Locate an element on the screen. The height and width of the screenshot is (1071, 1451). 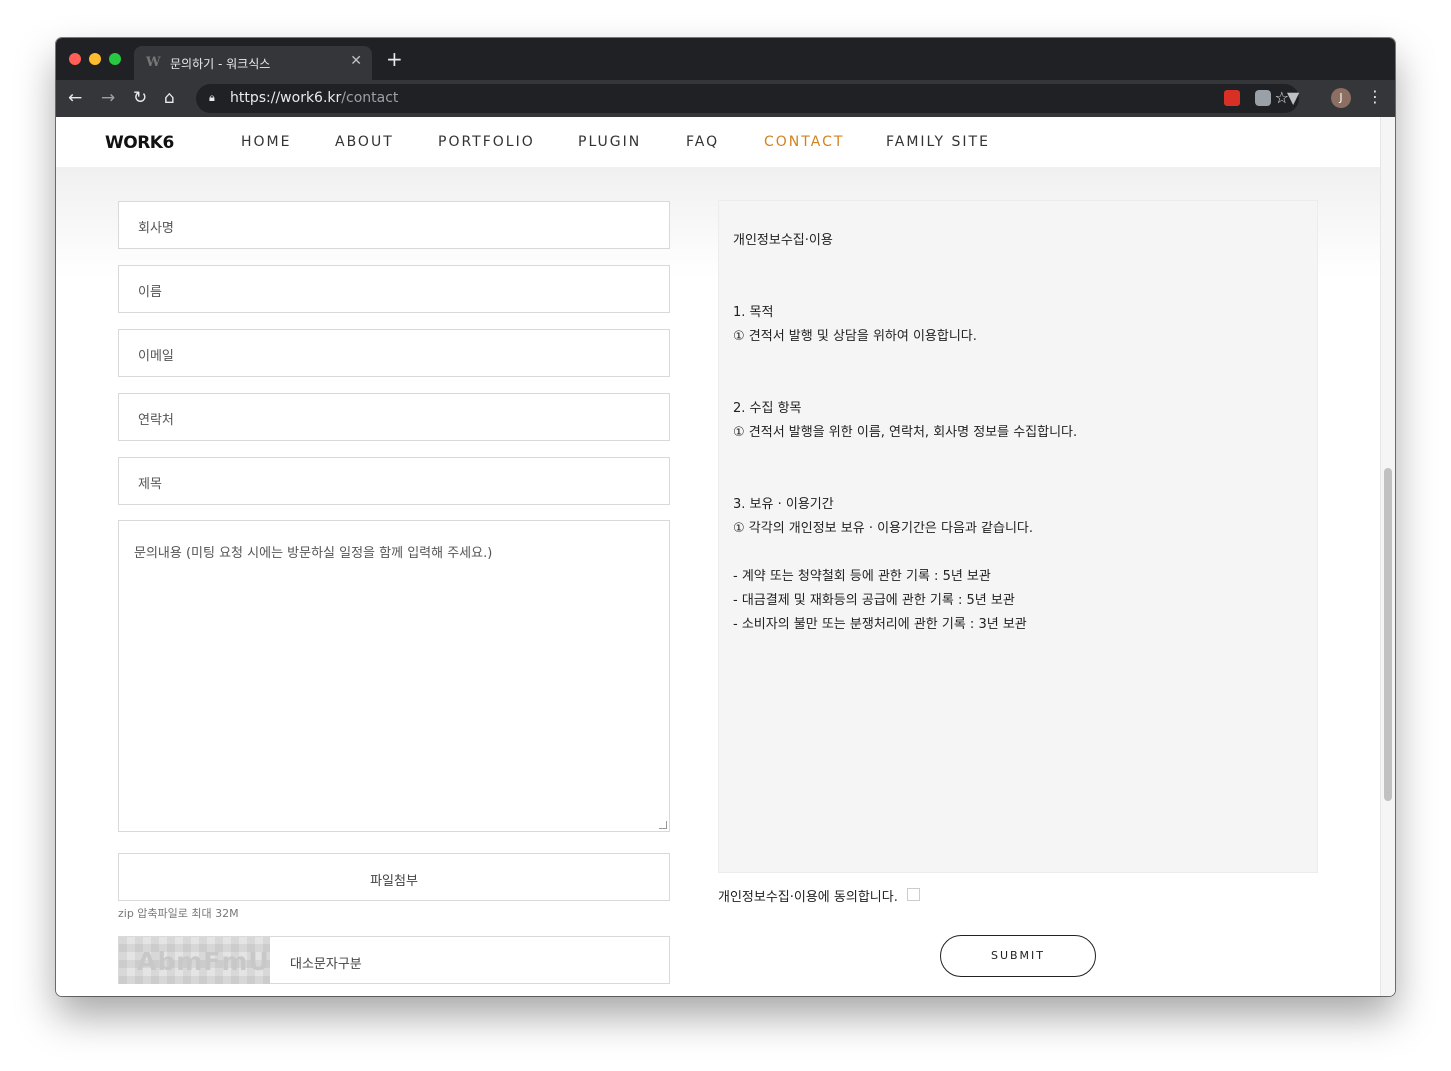
close-window-button is located at coordinates (75, 59).